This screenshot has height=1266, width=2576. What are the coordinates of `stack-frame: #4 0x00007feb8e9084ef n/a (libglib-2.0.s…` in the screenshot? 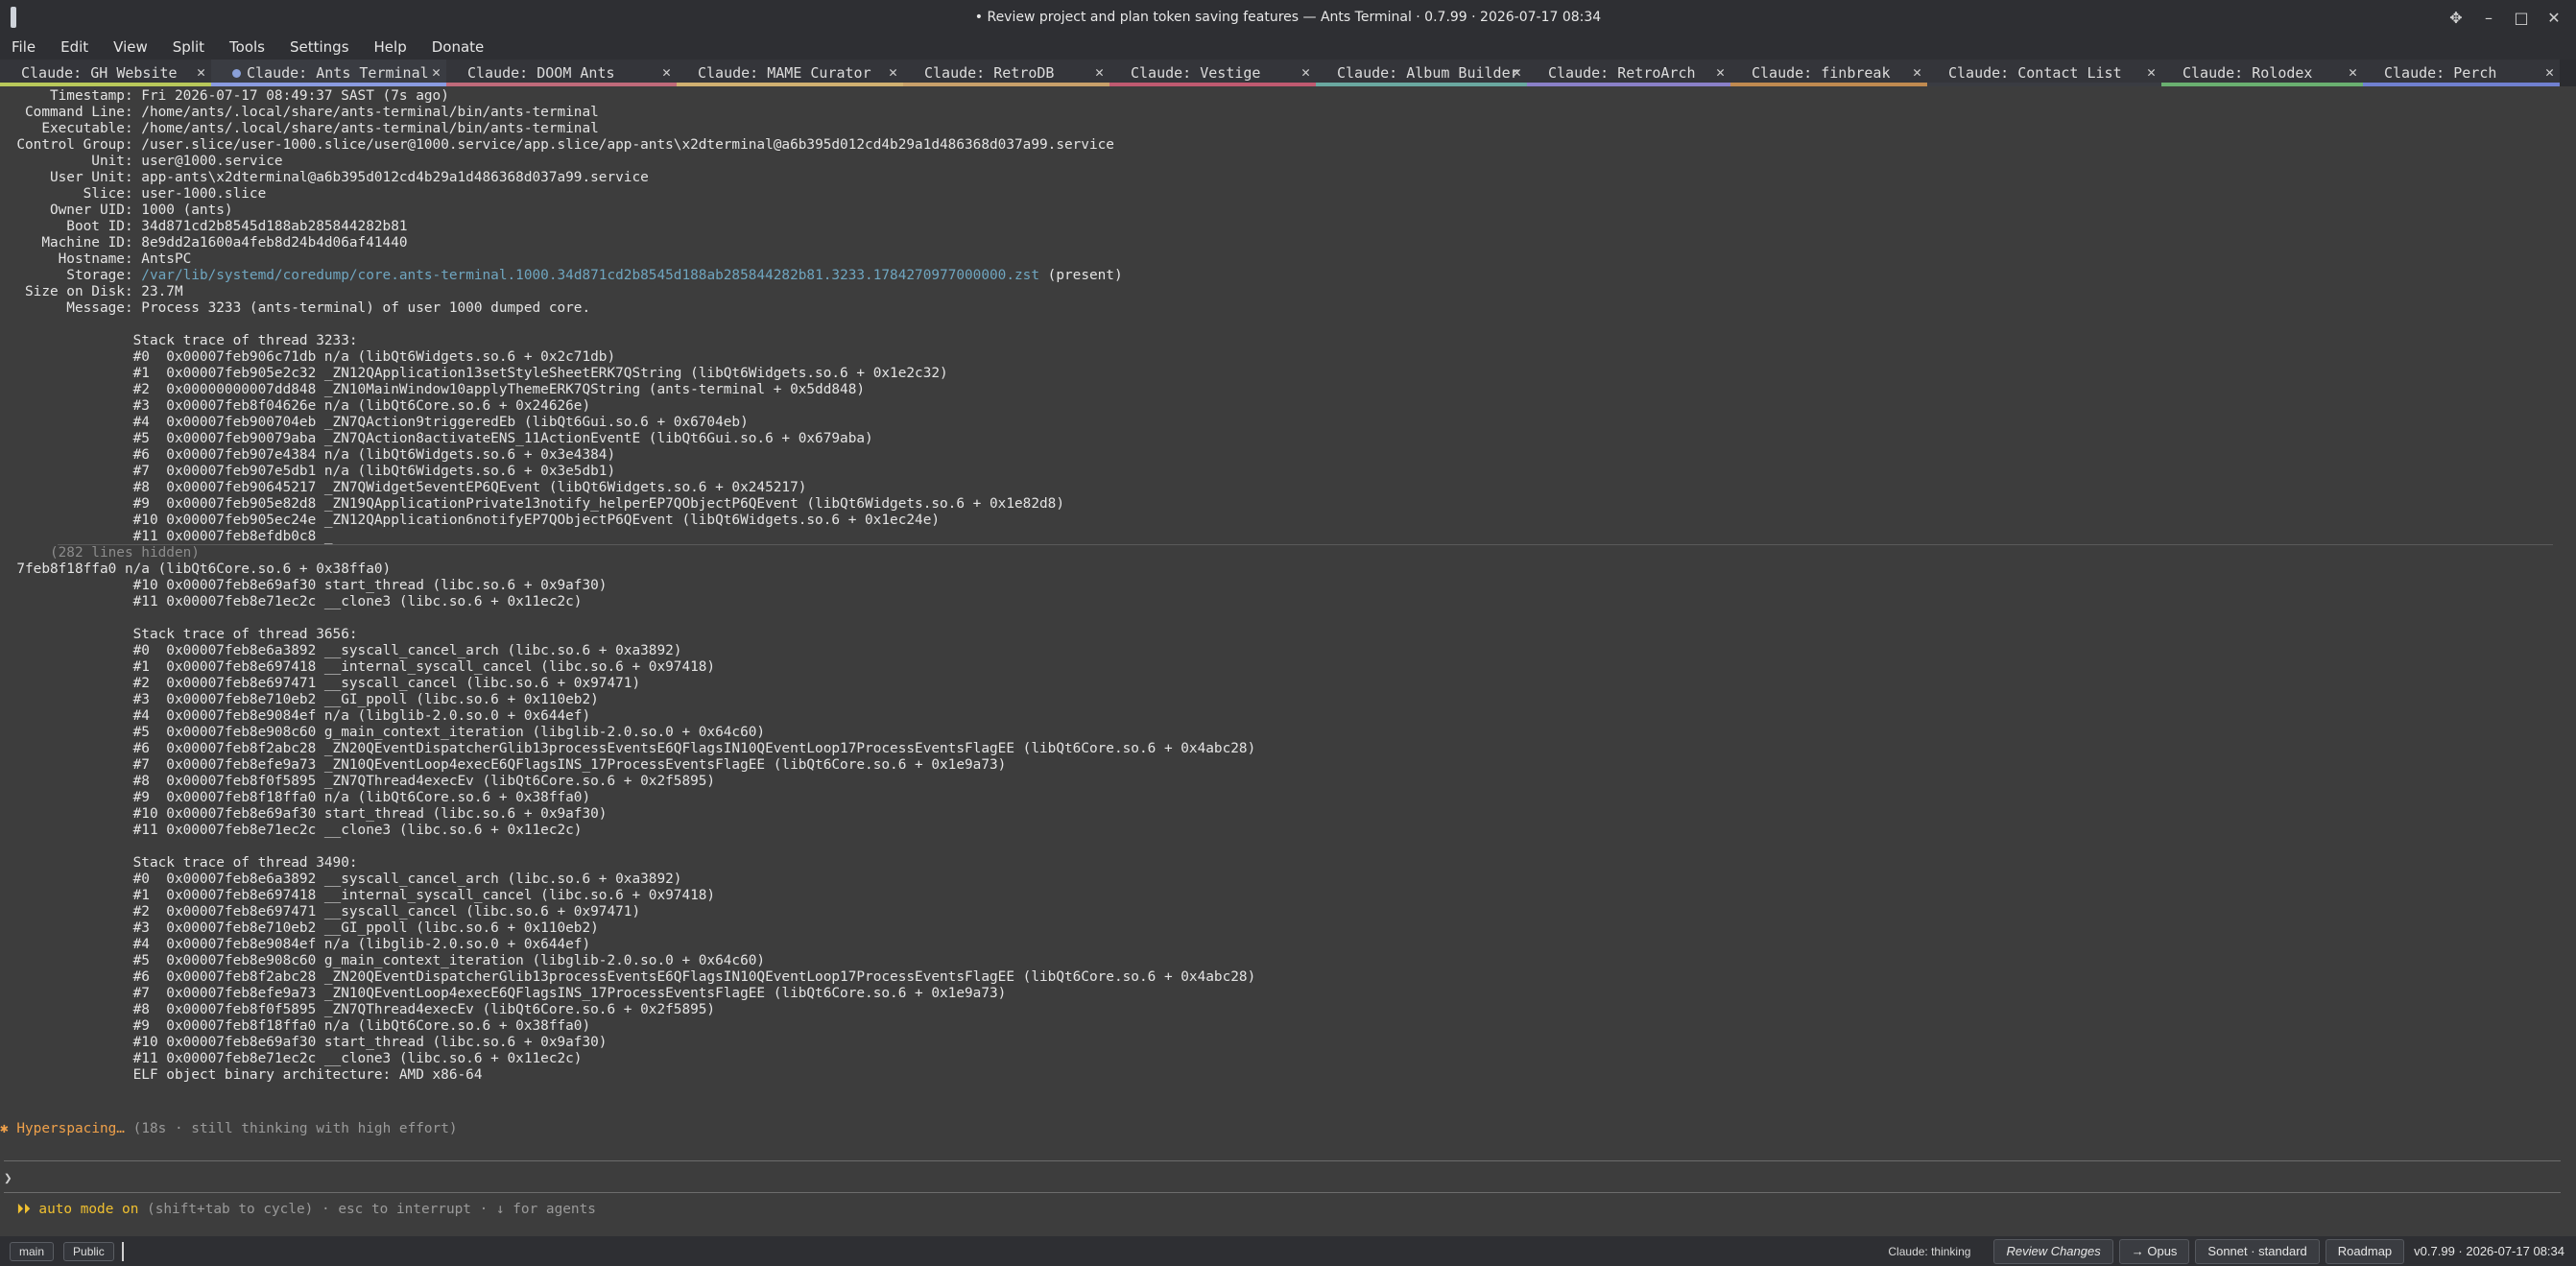 It's located at (295, 945).